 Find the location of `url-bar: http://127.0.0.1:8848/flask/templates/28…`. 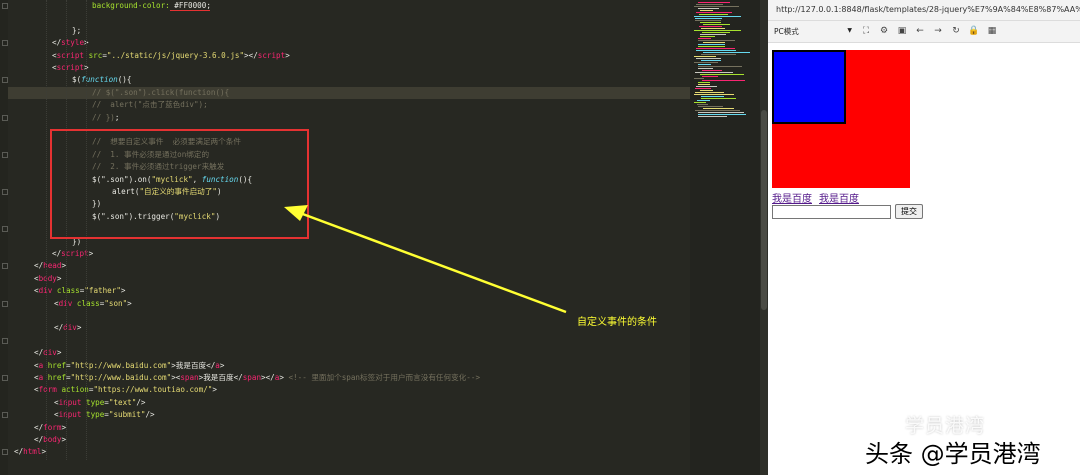

url-bar: http://127.0.0.1:8848/flask/templates/28… is located at coordinates (924, 10).